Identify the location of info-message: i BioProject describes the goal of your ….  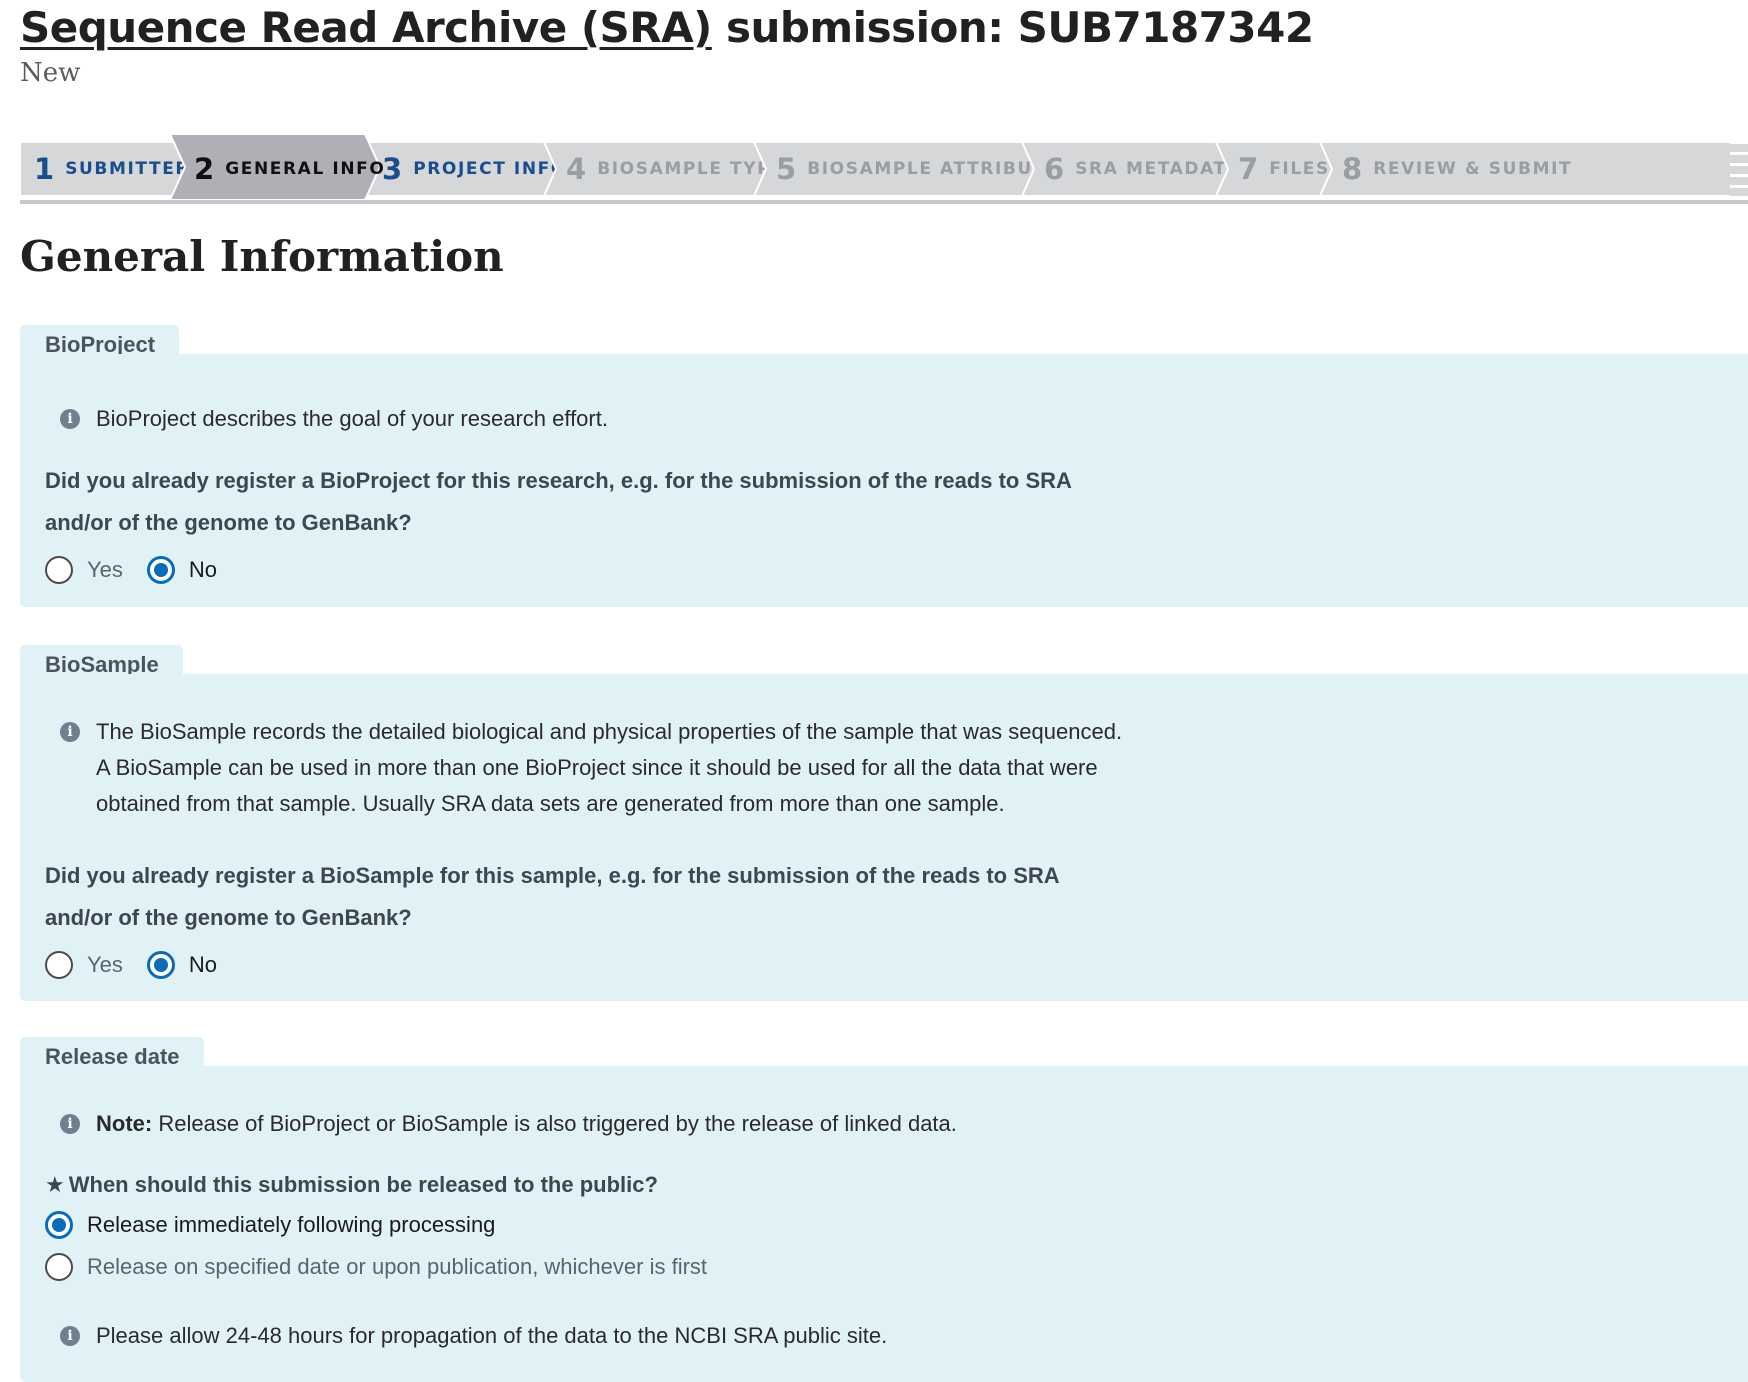
(334, 419).